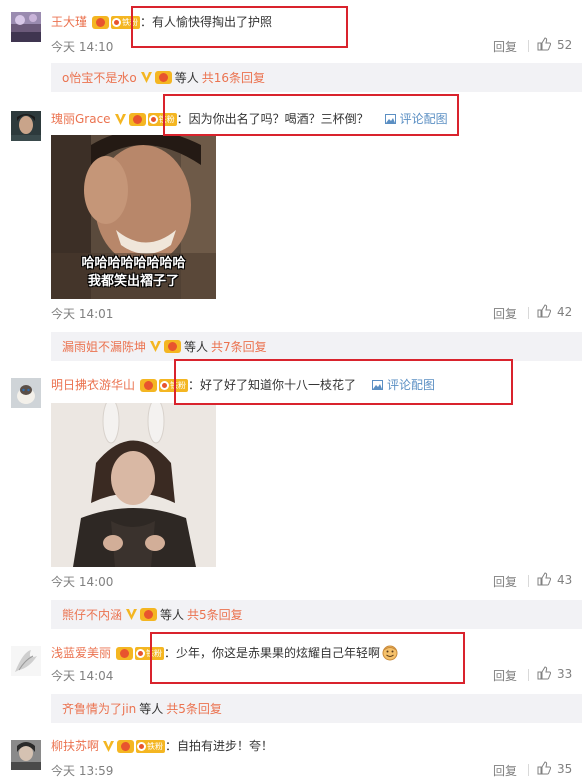 The height and width of the screenshot is (781, 582). Describe the element at coordinates (278, 653) in the screenshot. I see `comment-text: 少年，你这是赤果果的炫耀自己年轻啊` at that location.